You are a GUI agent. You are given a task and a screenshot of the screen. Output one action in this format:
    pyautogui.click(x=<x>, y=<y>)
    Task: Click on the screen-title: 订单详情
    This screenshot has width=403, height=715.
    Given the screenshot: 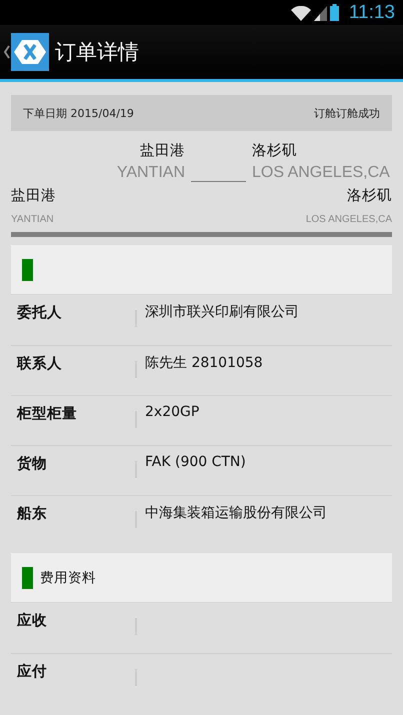 What is the action you would take?
    pyautogui.click(x=97, y=52)
    